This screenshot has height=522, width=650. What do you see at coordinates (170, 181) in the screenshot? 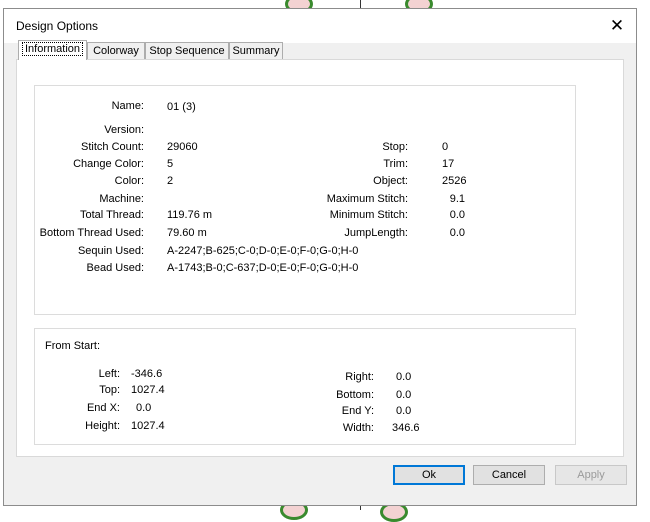
I see `color-value: 2` at bounding box center [170, 181].